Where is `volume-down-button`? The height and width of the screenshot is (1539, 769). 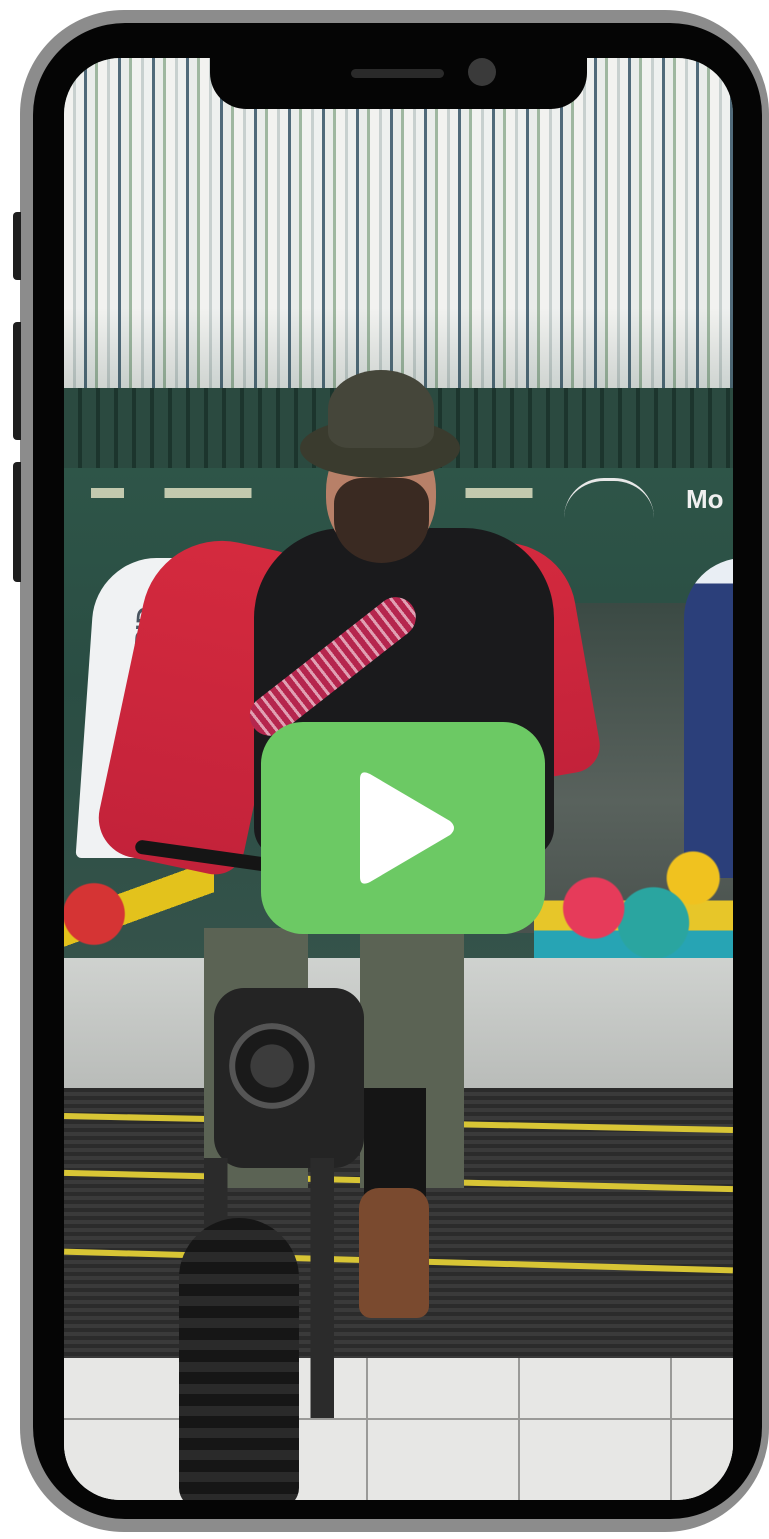
volume-down-button is located at coordinates (17, 522).